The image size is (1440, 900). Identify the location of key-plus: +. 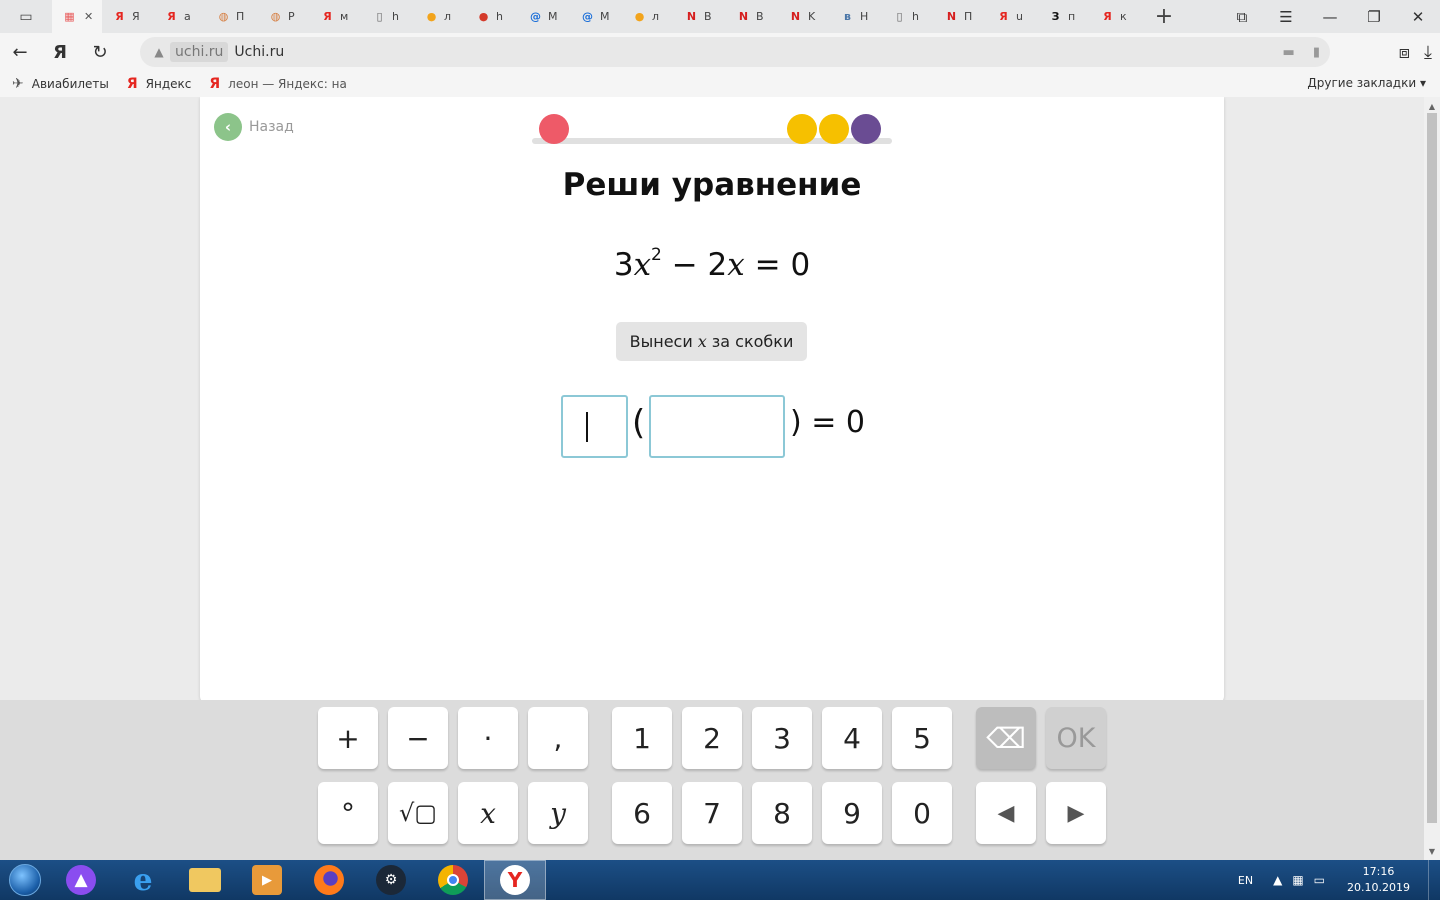
(348, 738).